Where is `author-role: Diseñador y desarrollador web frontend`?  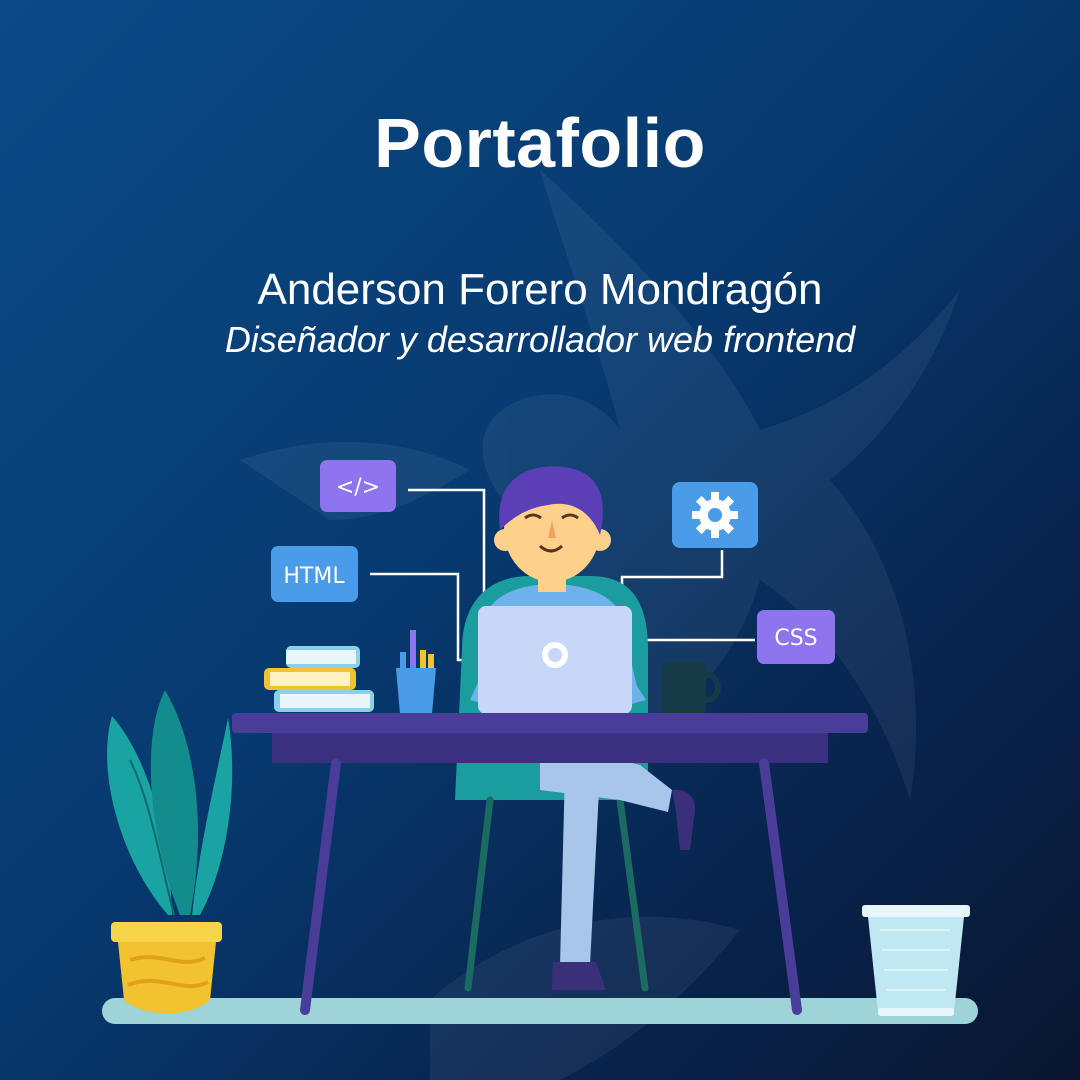
author-role: Diseñador y desarrollador web frontend is located at coordinates (540, 339).